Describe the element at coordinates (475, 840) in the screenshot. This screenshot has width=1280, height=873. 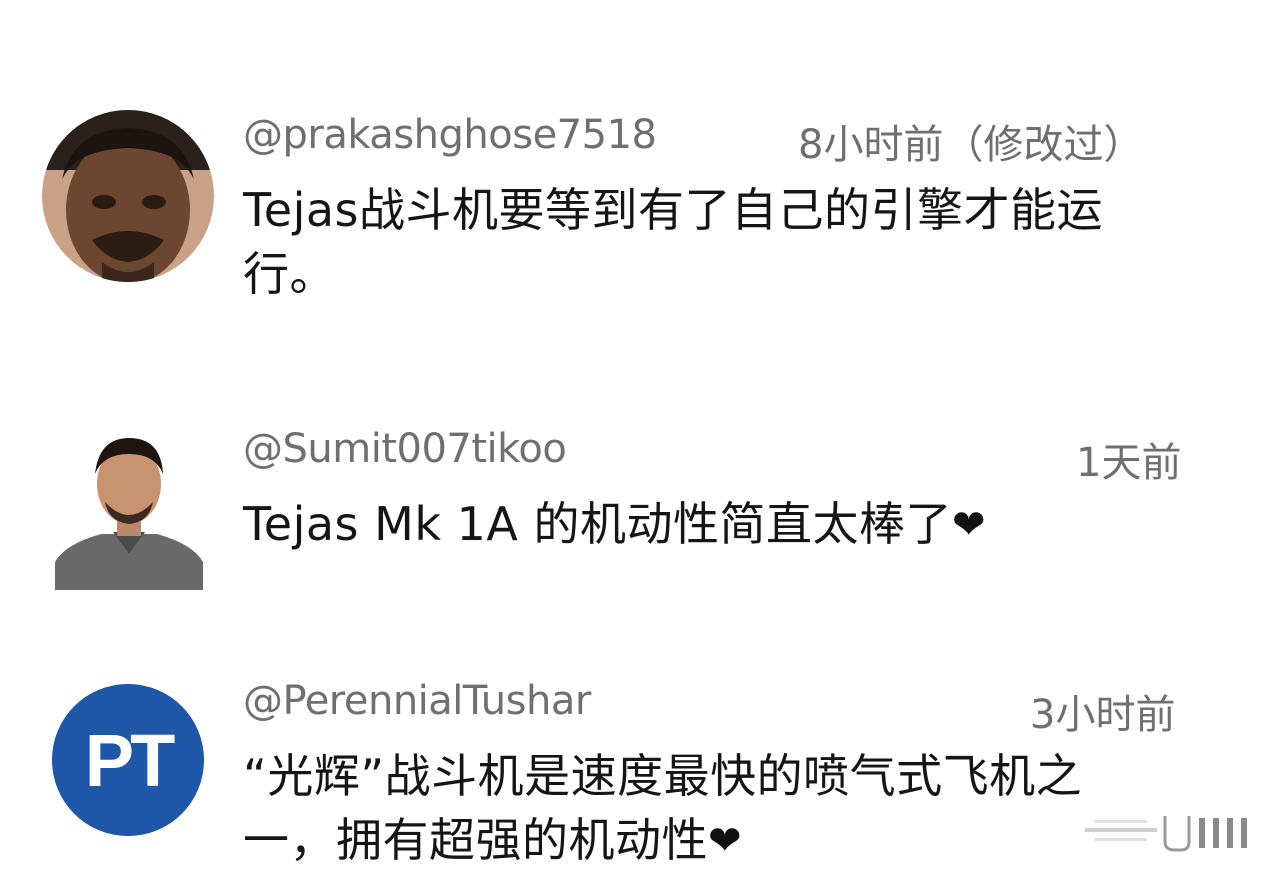
I see `comment-text-content: 一，拥有超强的机动性` at that location.